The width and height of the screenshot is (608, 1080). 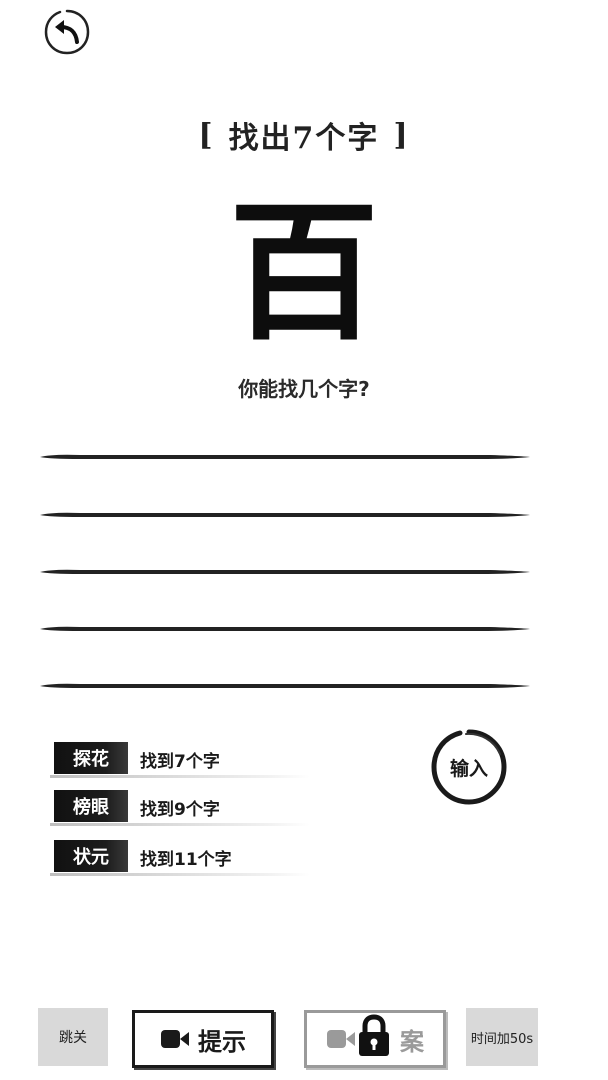 What do you see at coordinates (186, 859) in the screenshot?
I see `rank-requirement: 找到11个字` at bounding box center [186, 859].